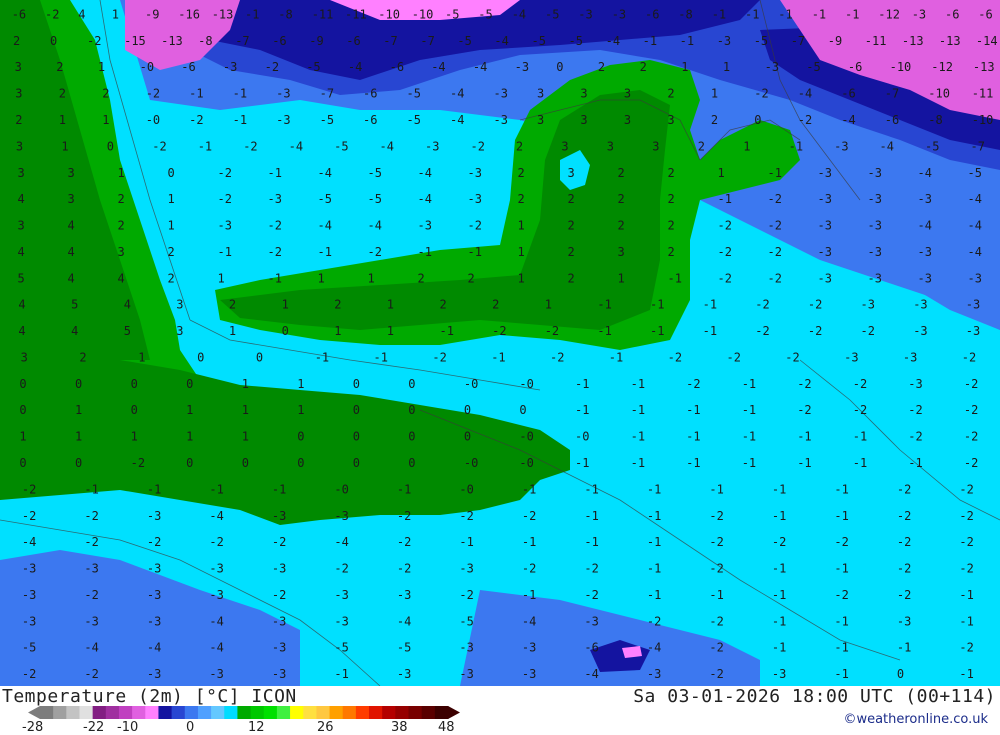 This screenshot has width=1000, height=735. What do you see at coordinates (189, 15) in the screenshot?
I see `temperature-value: -16` at bounding box center [189, 15].